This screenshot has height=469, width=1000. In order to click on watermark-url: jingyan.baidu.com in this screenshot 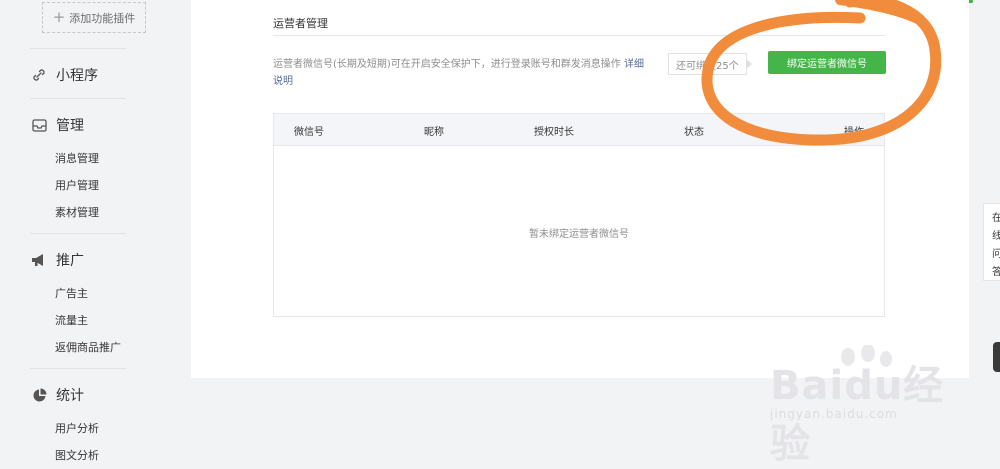, I will do `click(834, 414)`.